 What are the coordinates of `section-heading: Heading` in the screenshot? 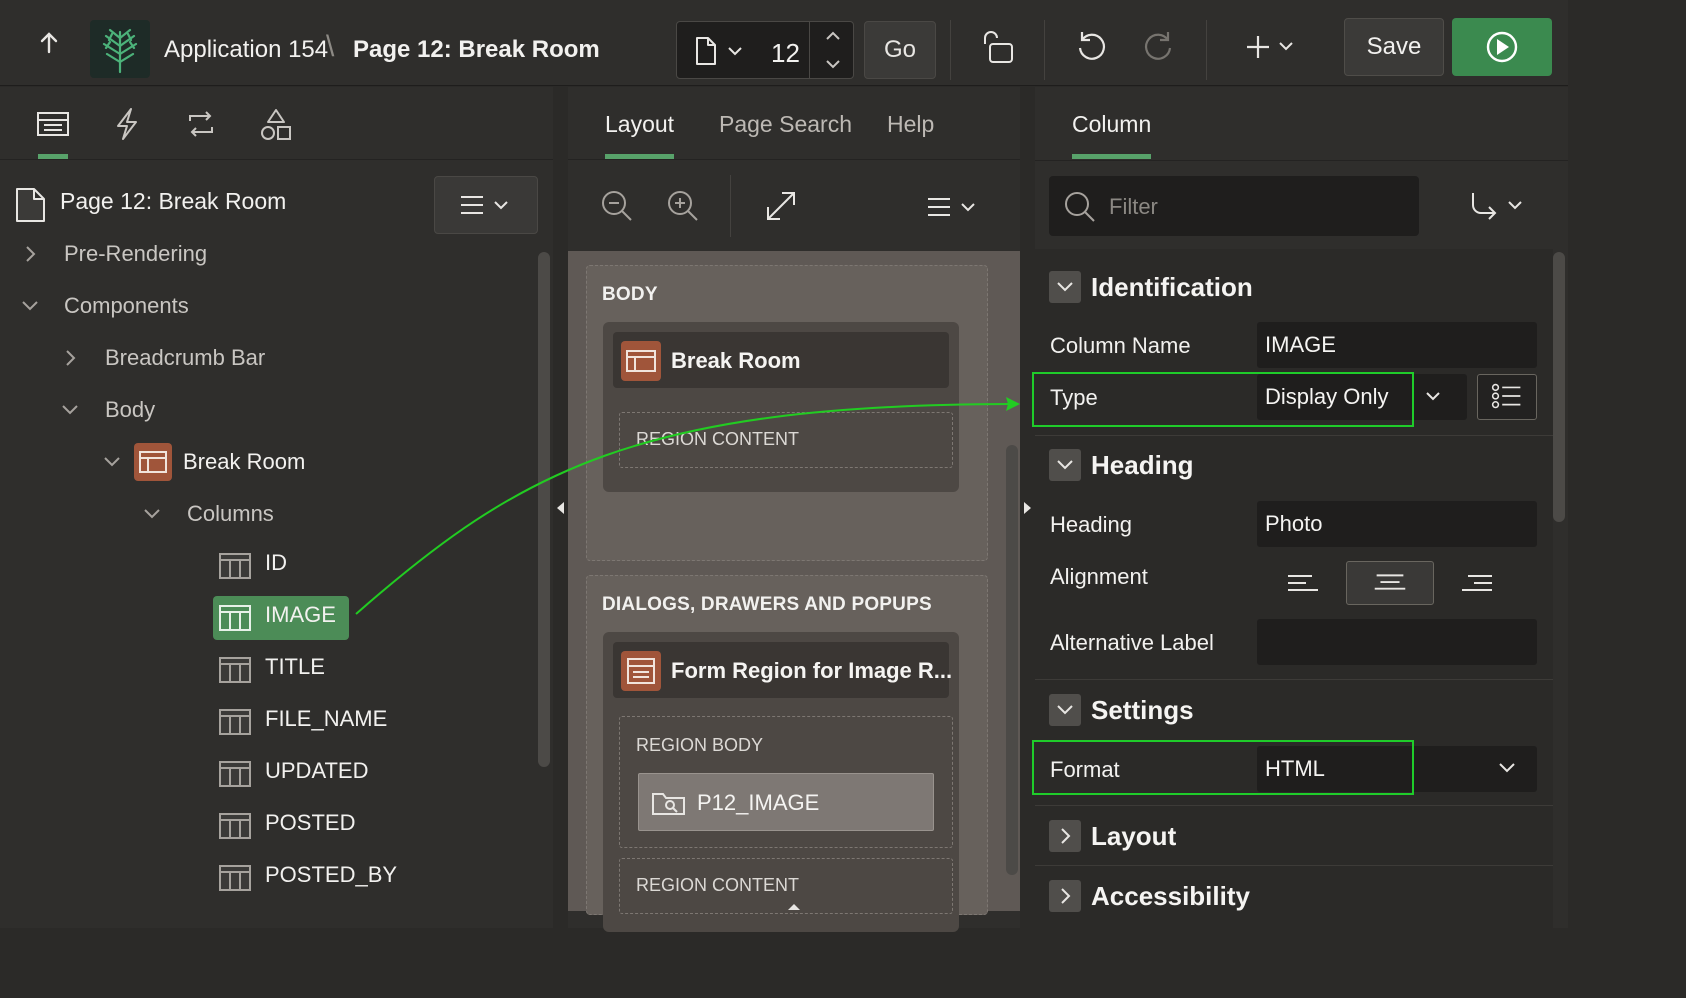 It's located at (1294, 465).